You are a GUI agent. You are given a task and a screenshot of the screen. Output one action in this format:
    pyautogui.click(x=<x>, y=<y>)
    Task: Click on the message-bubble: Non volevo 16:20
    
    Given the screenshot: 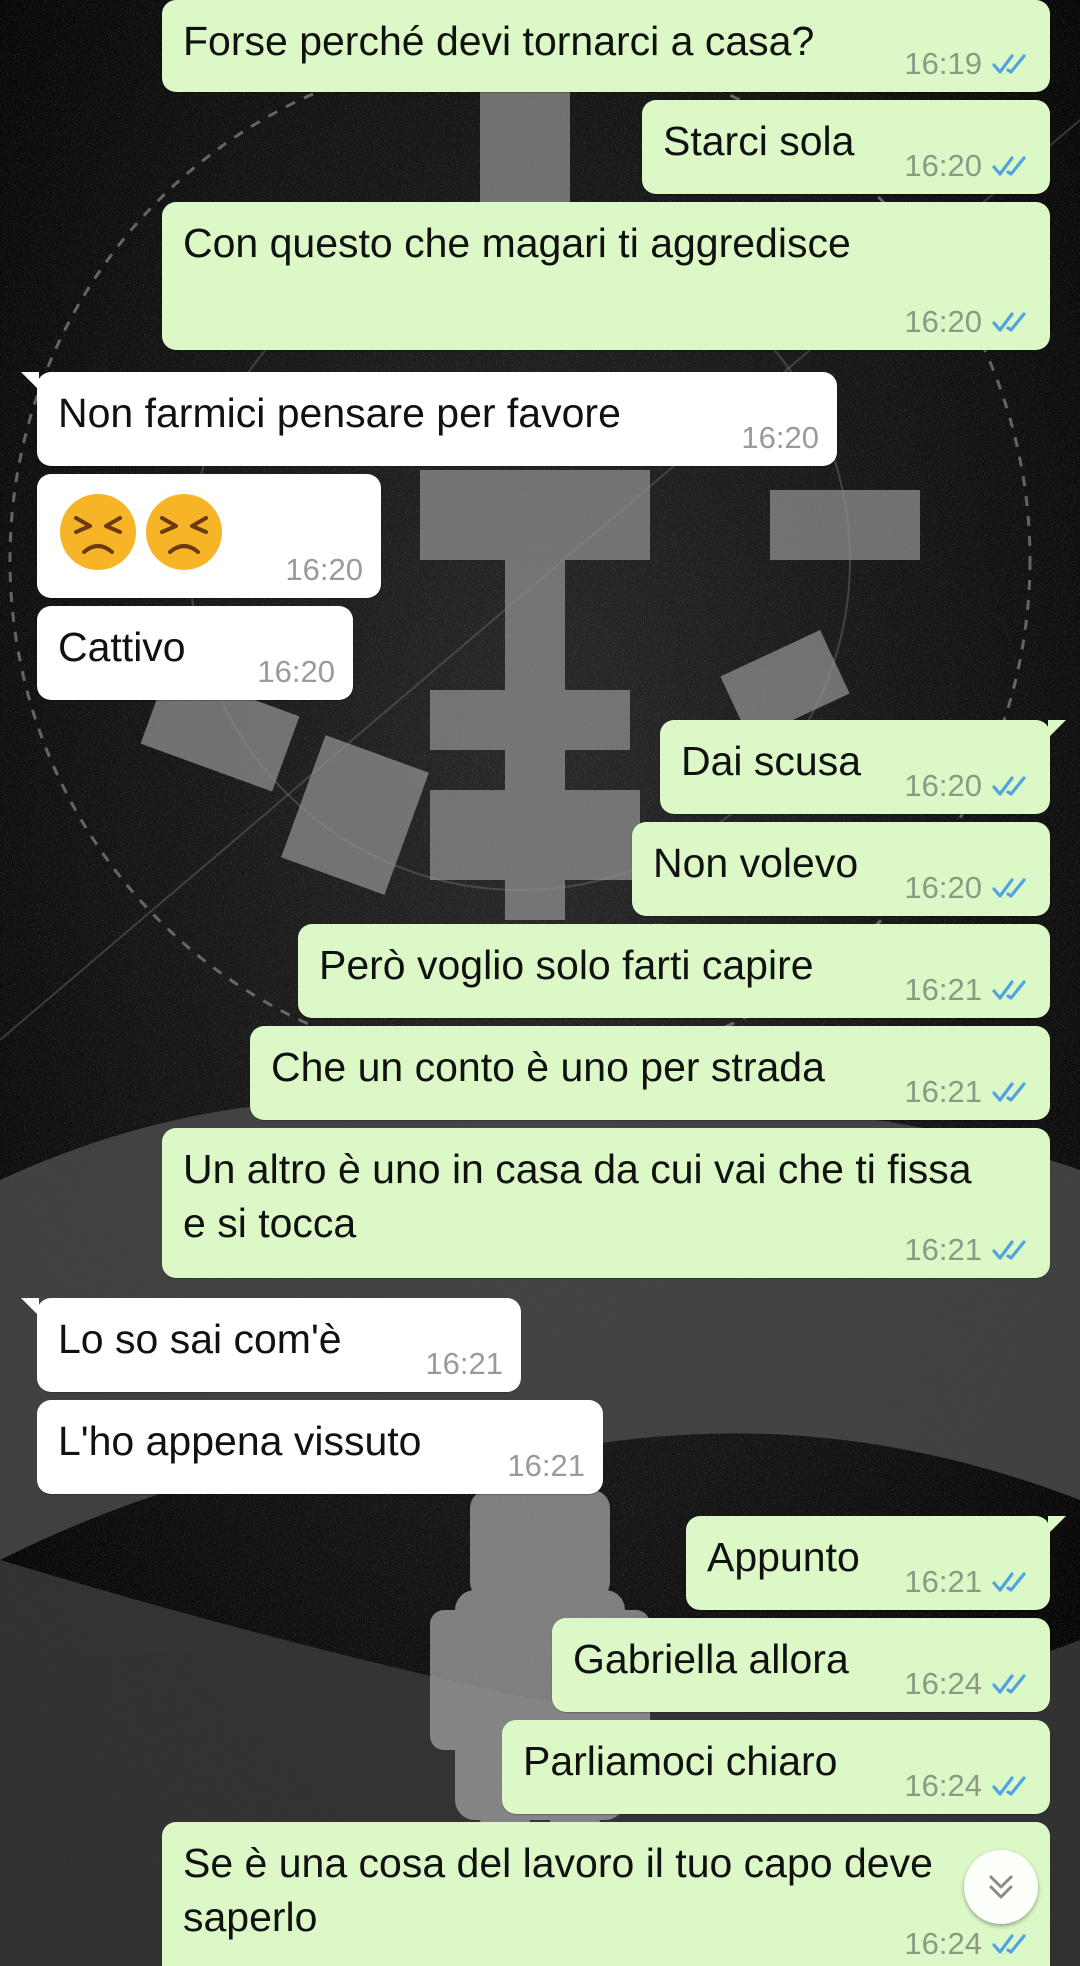 What is the action you would take?
    pyautogui.click(x=841, y=869)
    